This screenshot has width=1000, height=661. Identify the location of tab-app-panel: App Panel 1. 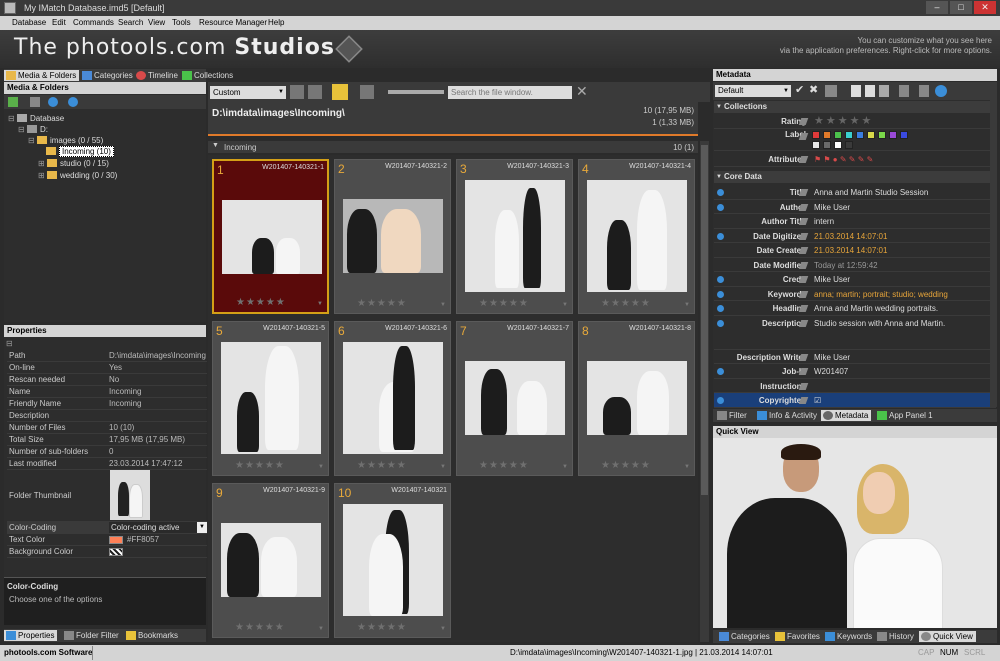
(905, 415).